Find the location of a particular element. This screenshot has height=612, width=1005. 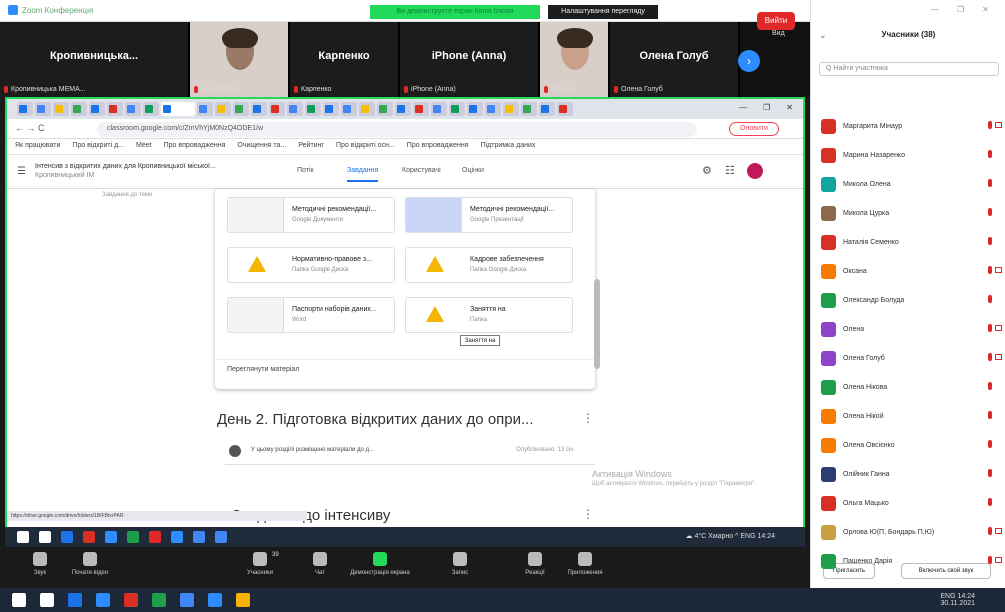

next-page-button: › is located at coordinates (749, 61).